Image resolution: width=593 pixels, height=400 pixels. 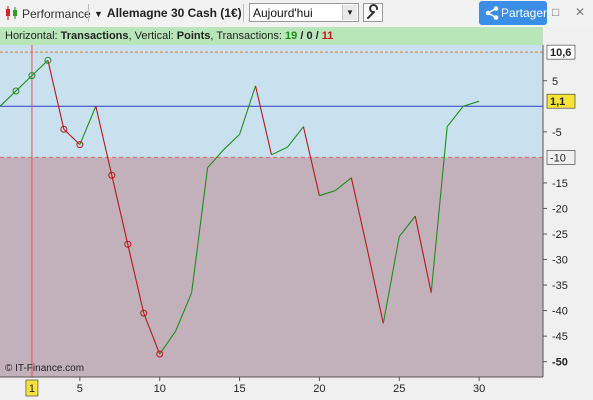 What do you see at coordinates (32, 389) in the screenshot?
I see `cursor-x-label: 1` at bounding box center [32, 389].